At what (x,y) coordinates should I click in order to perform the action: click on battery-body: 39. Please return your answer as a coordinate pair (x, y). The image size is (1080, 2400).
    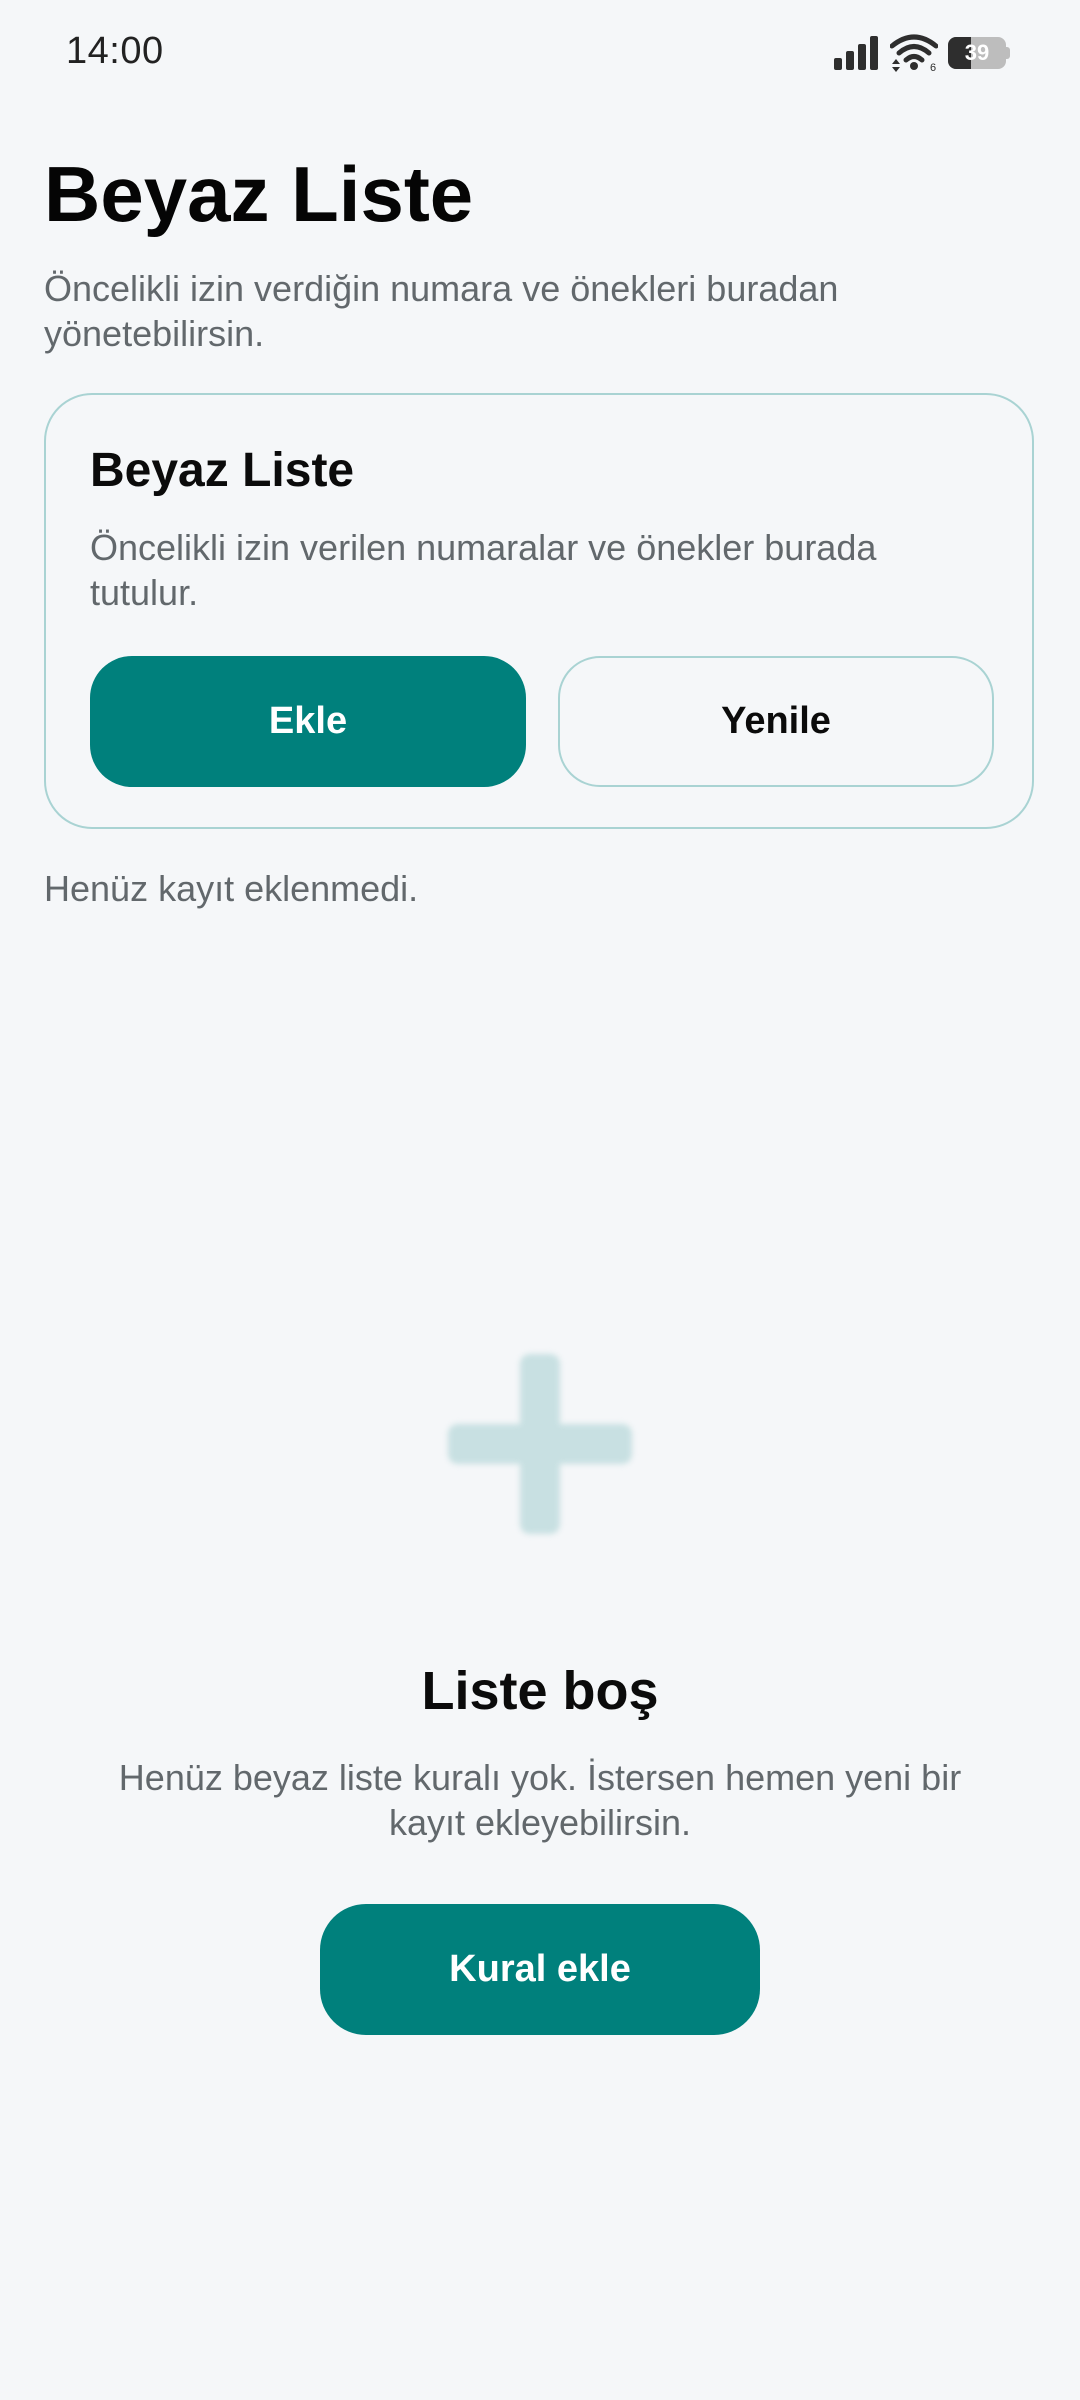
    Looking at the image, I should click on (977, 53).